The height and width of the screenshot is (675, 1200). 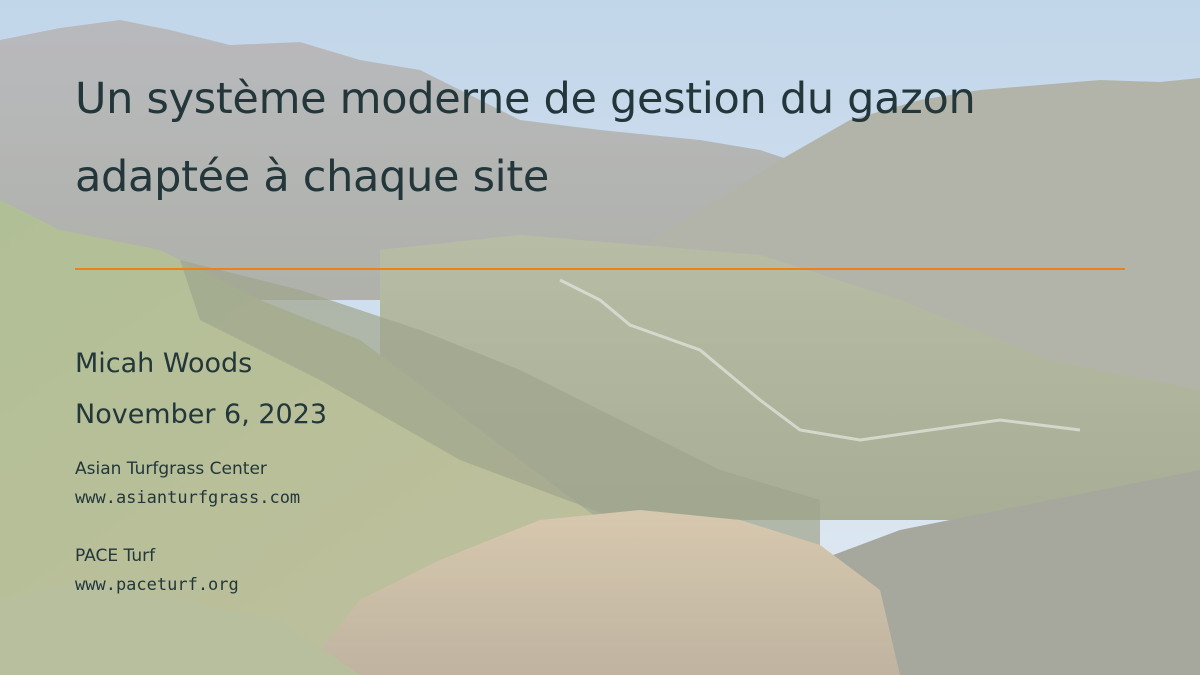 I want to click on slide-title-line-1: Un système moderne de gestion du gazon, so click(x=525, y=99).